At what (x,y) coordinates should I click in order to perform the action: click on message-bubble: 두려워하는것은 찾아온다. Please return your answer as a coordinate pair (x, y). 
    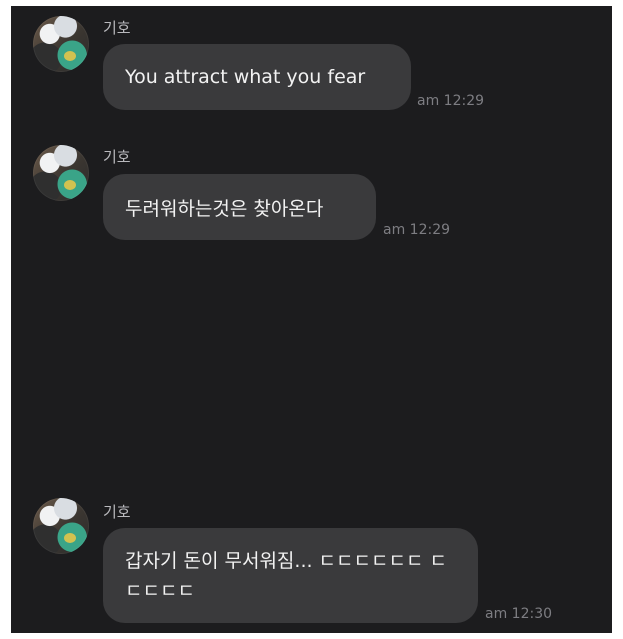
    Looking at the image, I should click on (239, 207).